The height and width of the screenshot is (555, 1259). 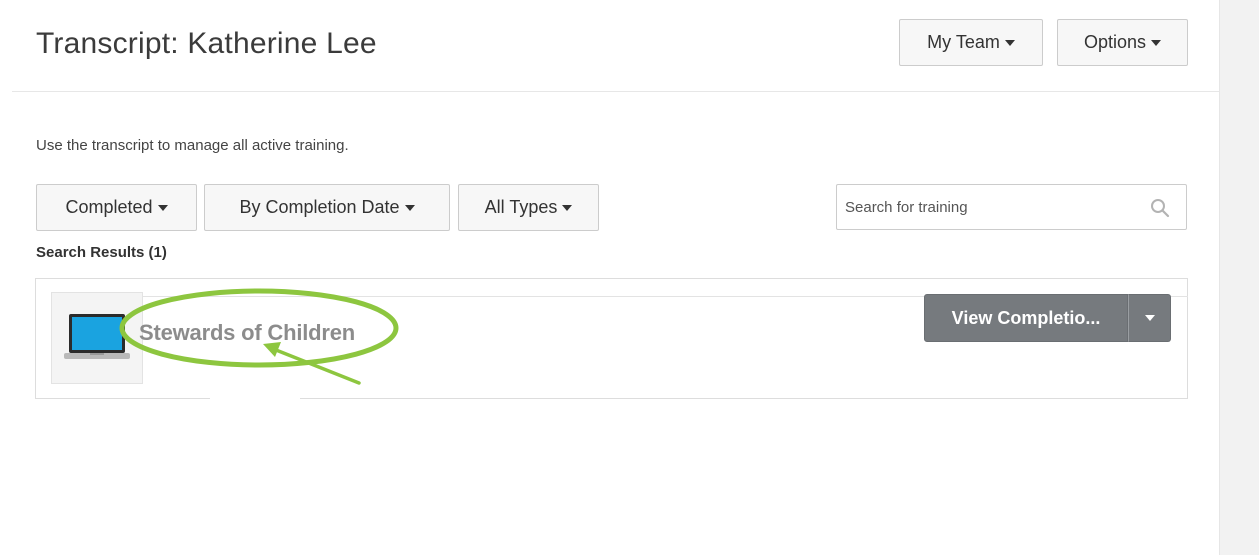 I want to click on options-dropdown: Options, so click(x=1122, y=42).